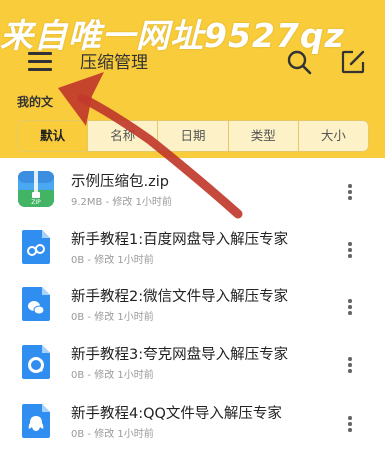 Image resolution: width=385 pixels, height=456 pixels. Describe the element at coordinates (192, 249) in the screenshot. I see `file-row: 新手教程1:百度网盘导入解压专家 0B - 修改 1小时前` at that location.